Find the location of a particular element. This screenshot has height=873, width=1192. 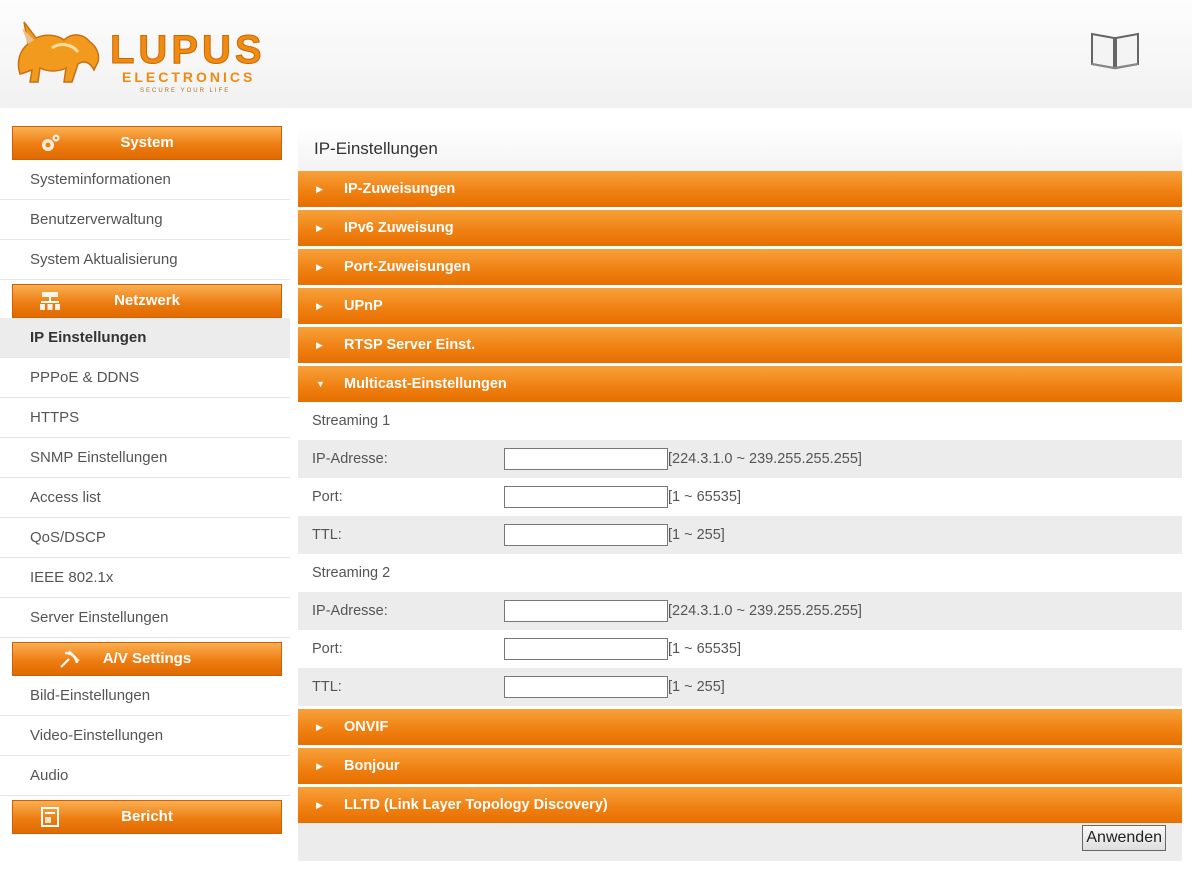

logo-name: LUPUS is located at coordinates (188, 50).